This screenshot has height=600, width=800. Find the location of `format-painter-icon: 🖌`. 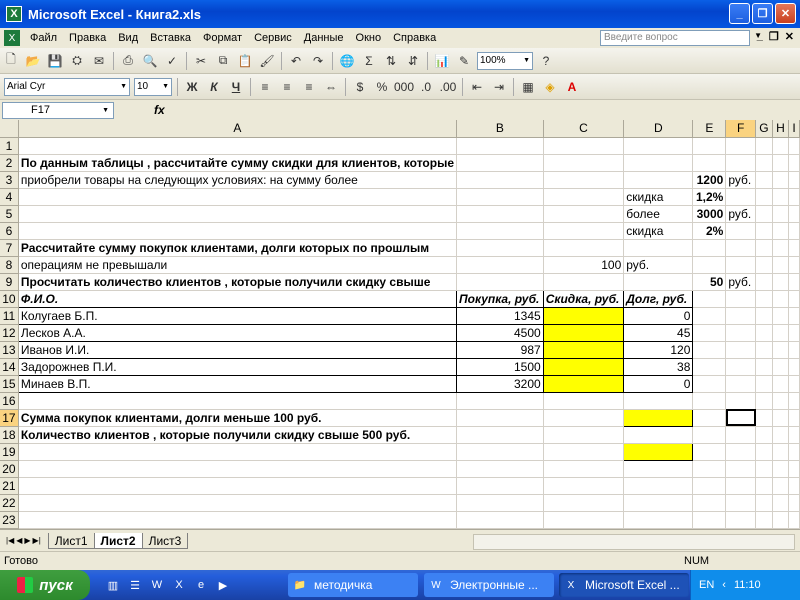

format-painter-icon: 🖌 is located at coordinates (267, 61).